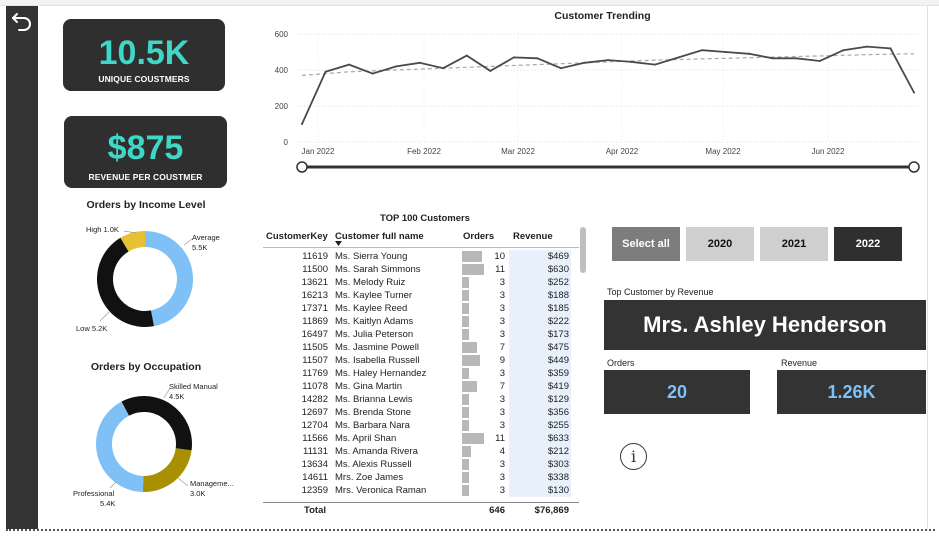 The image size is (939, 546). Describe the element at coordinates (470, 530) in the screenshot. I see `bottom-divider` at that location.